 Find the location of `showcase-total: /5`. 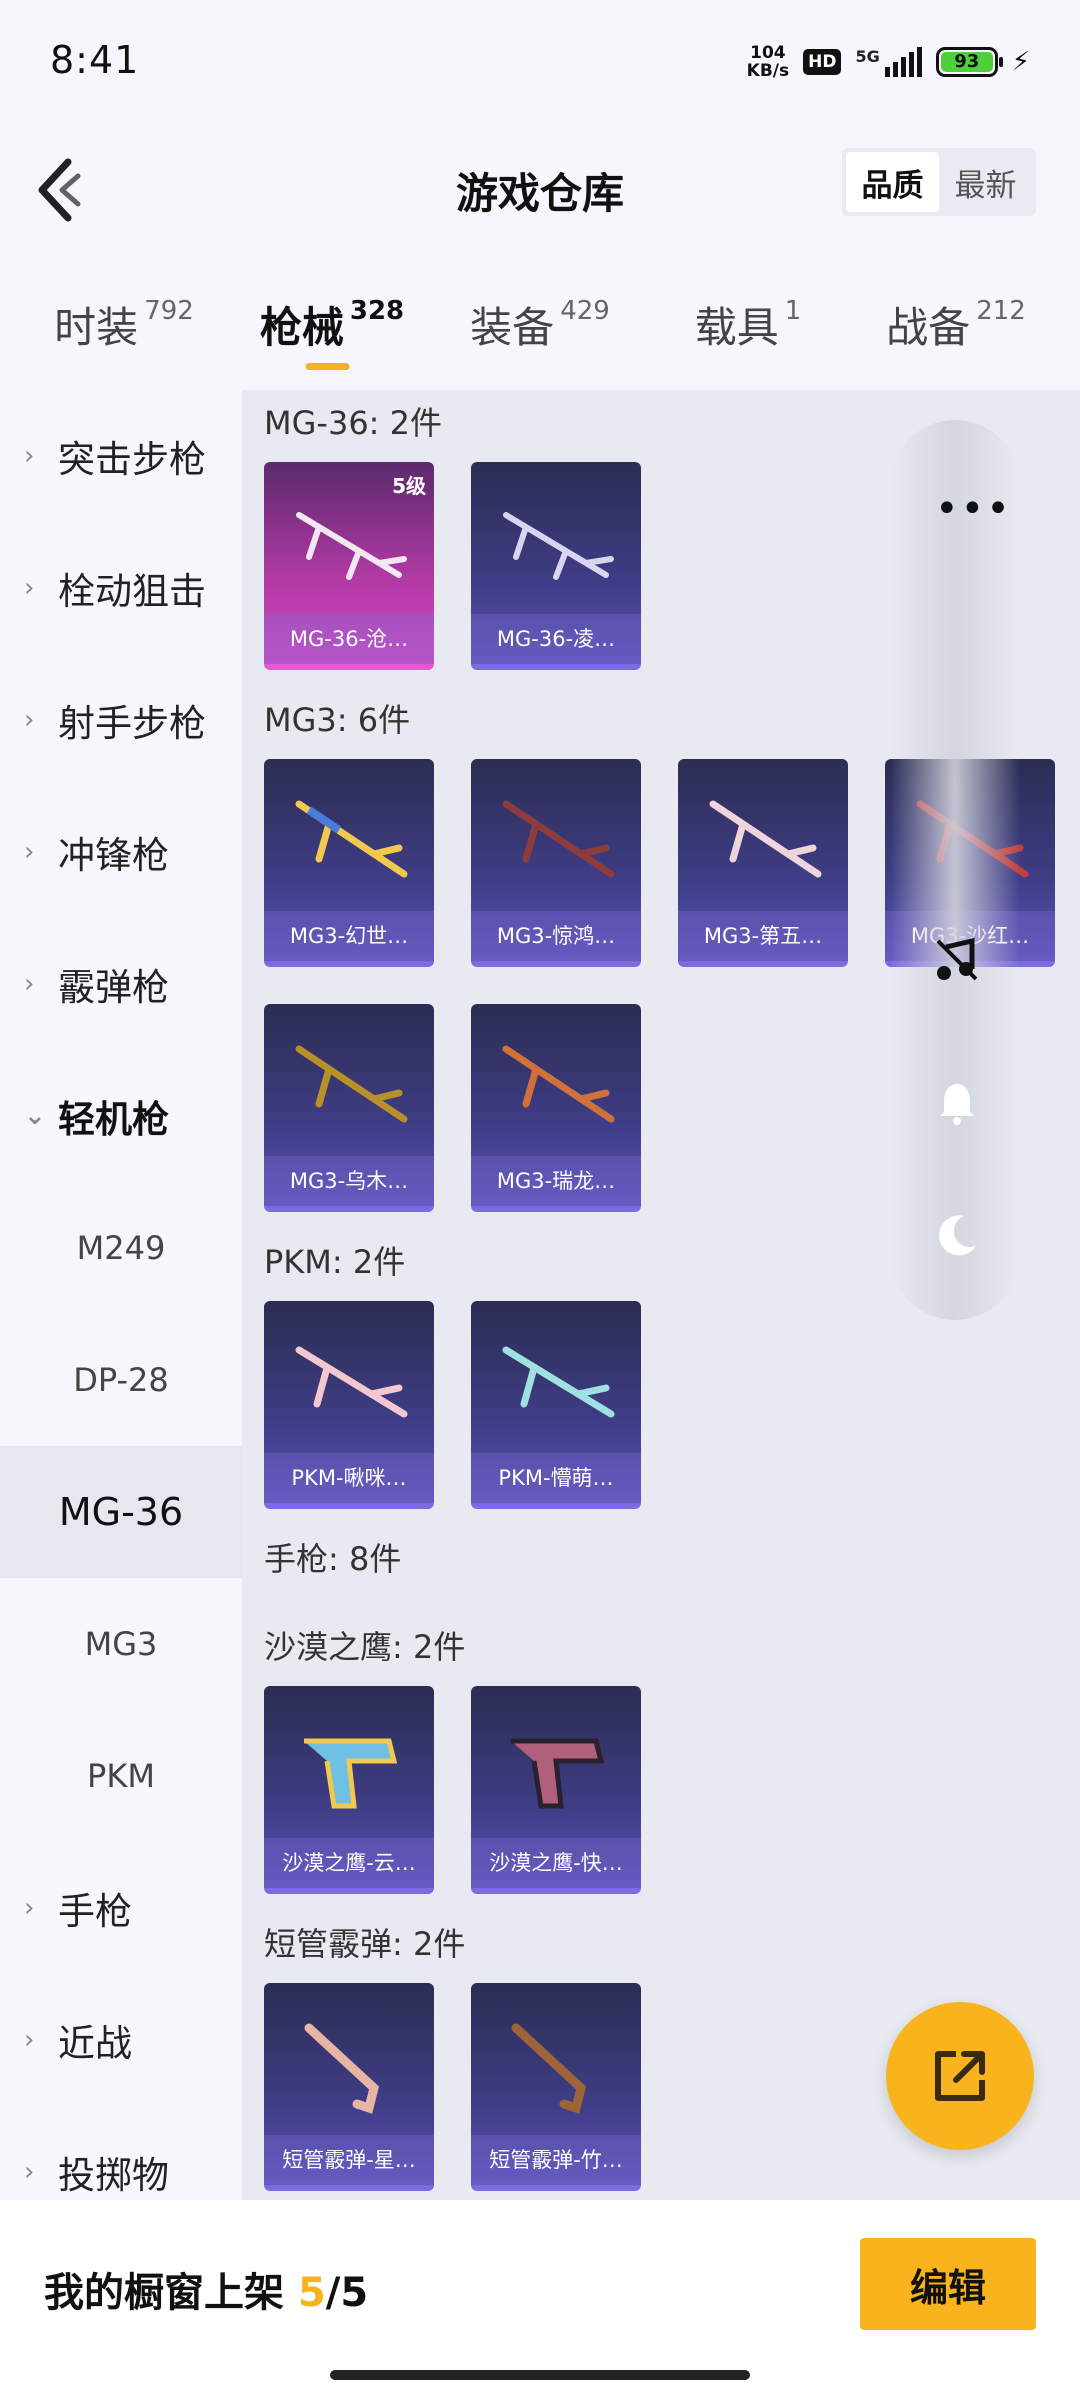

showcase-total: /5 is located at coordinates (347, 2293).